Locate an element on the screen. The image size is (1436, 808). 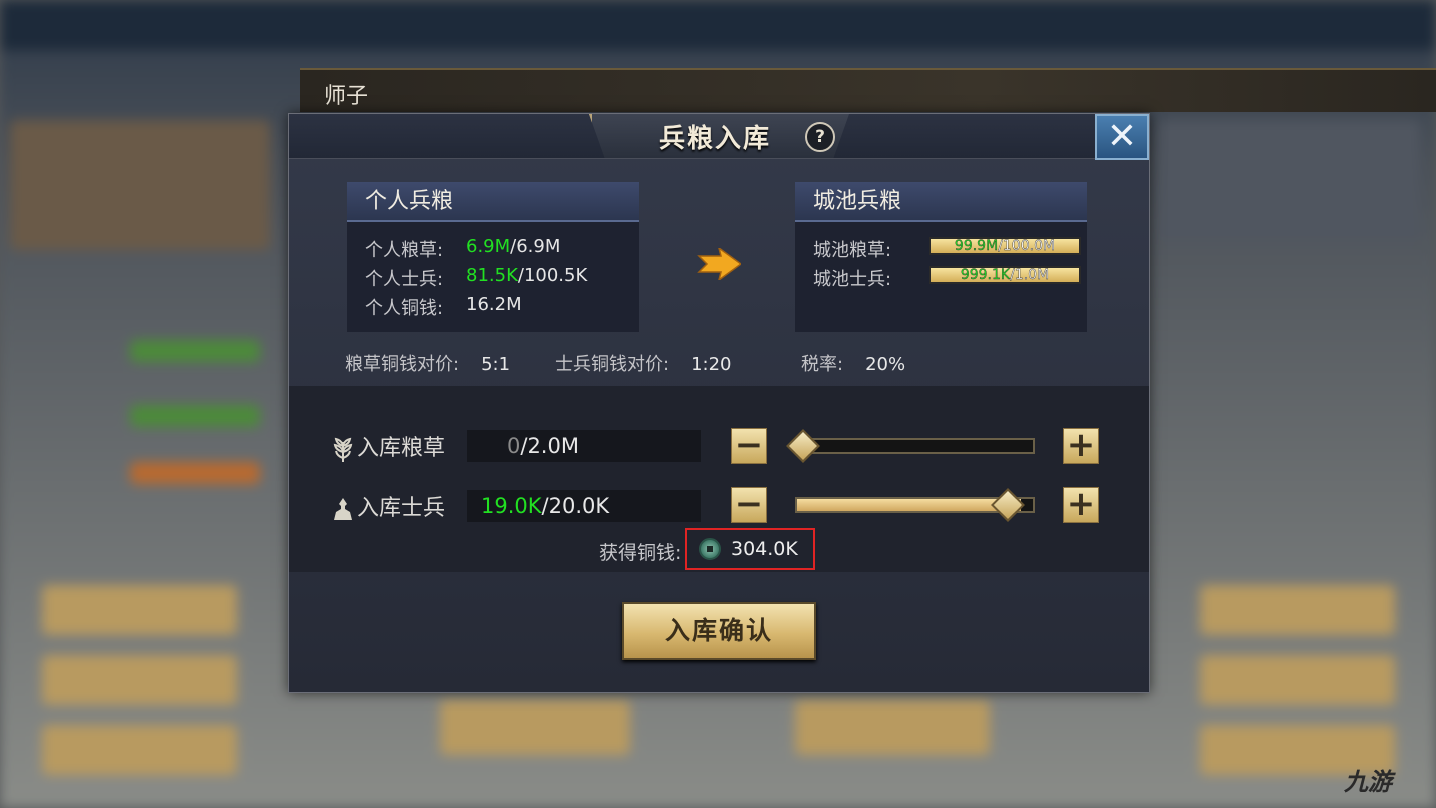
personal-copper-value: 16.2M is located at coordinates (494, 304).